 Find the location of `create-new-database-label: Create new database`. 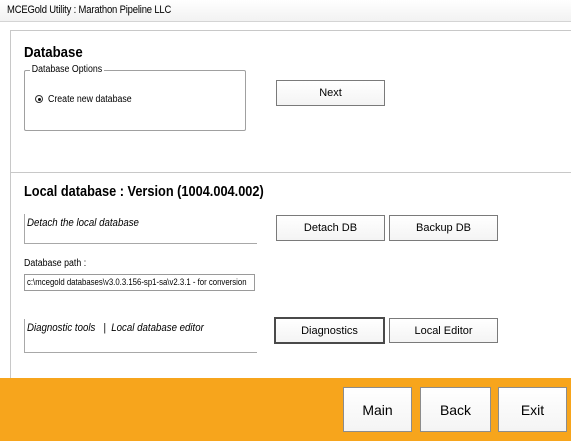

create-new-database-label: Create new database is located at coordinates (90, 99).